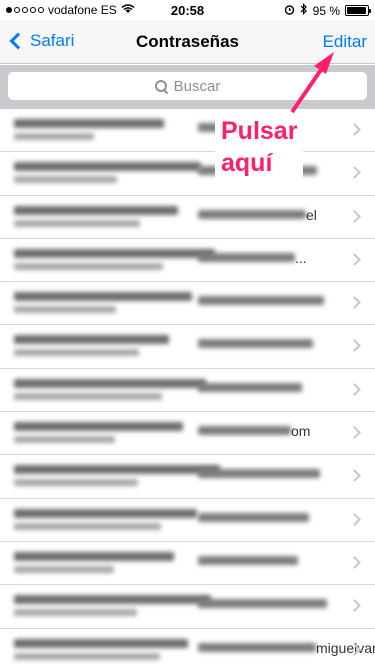 Image resolution: width=375 pixels, height=667 pixels. What do you see at coordinates (187, 131) in the screenshot?
I see `password-row: a` at bounding box center [187, 131].